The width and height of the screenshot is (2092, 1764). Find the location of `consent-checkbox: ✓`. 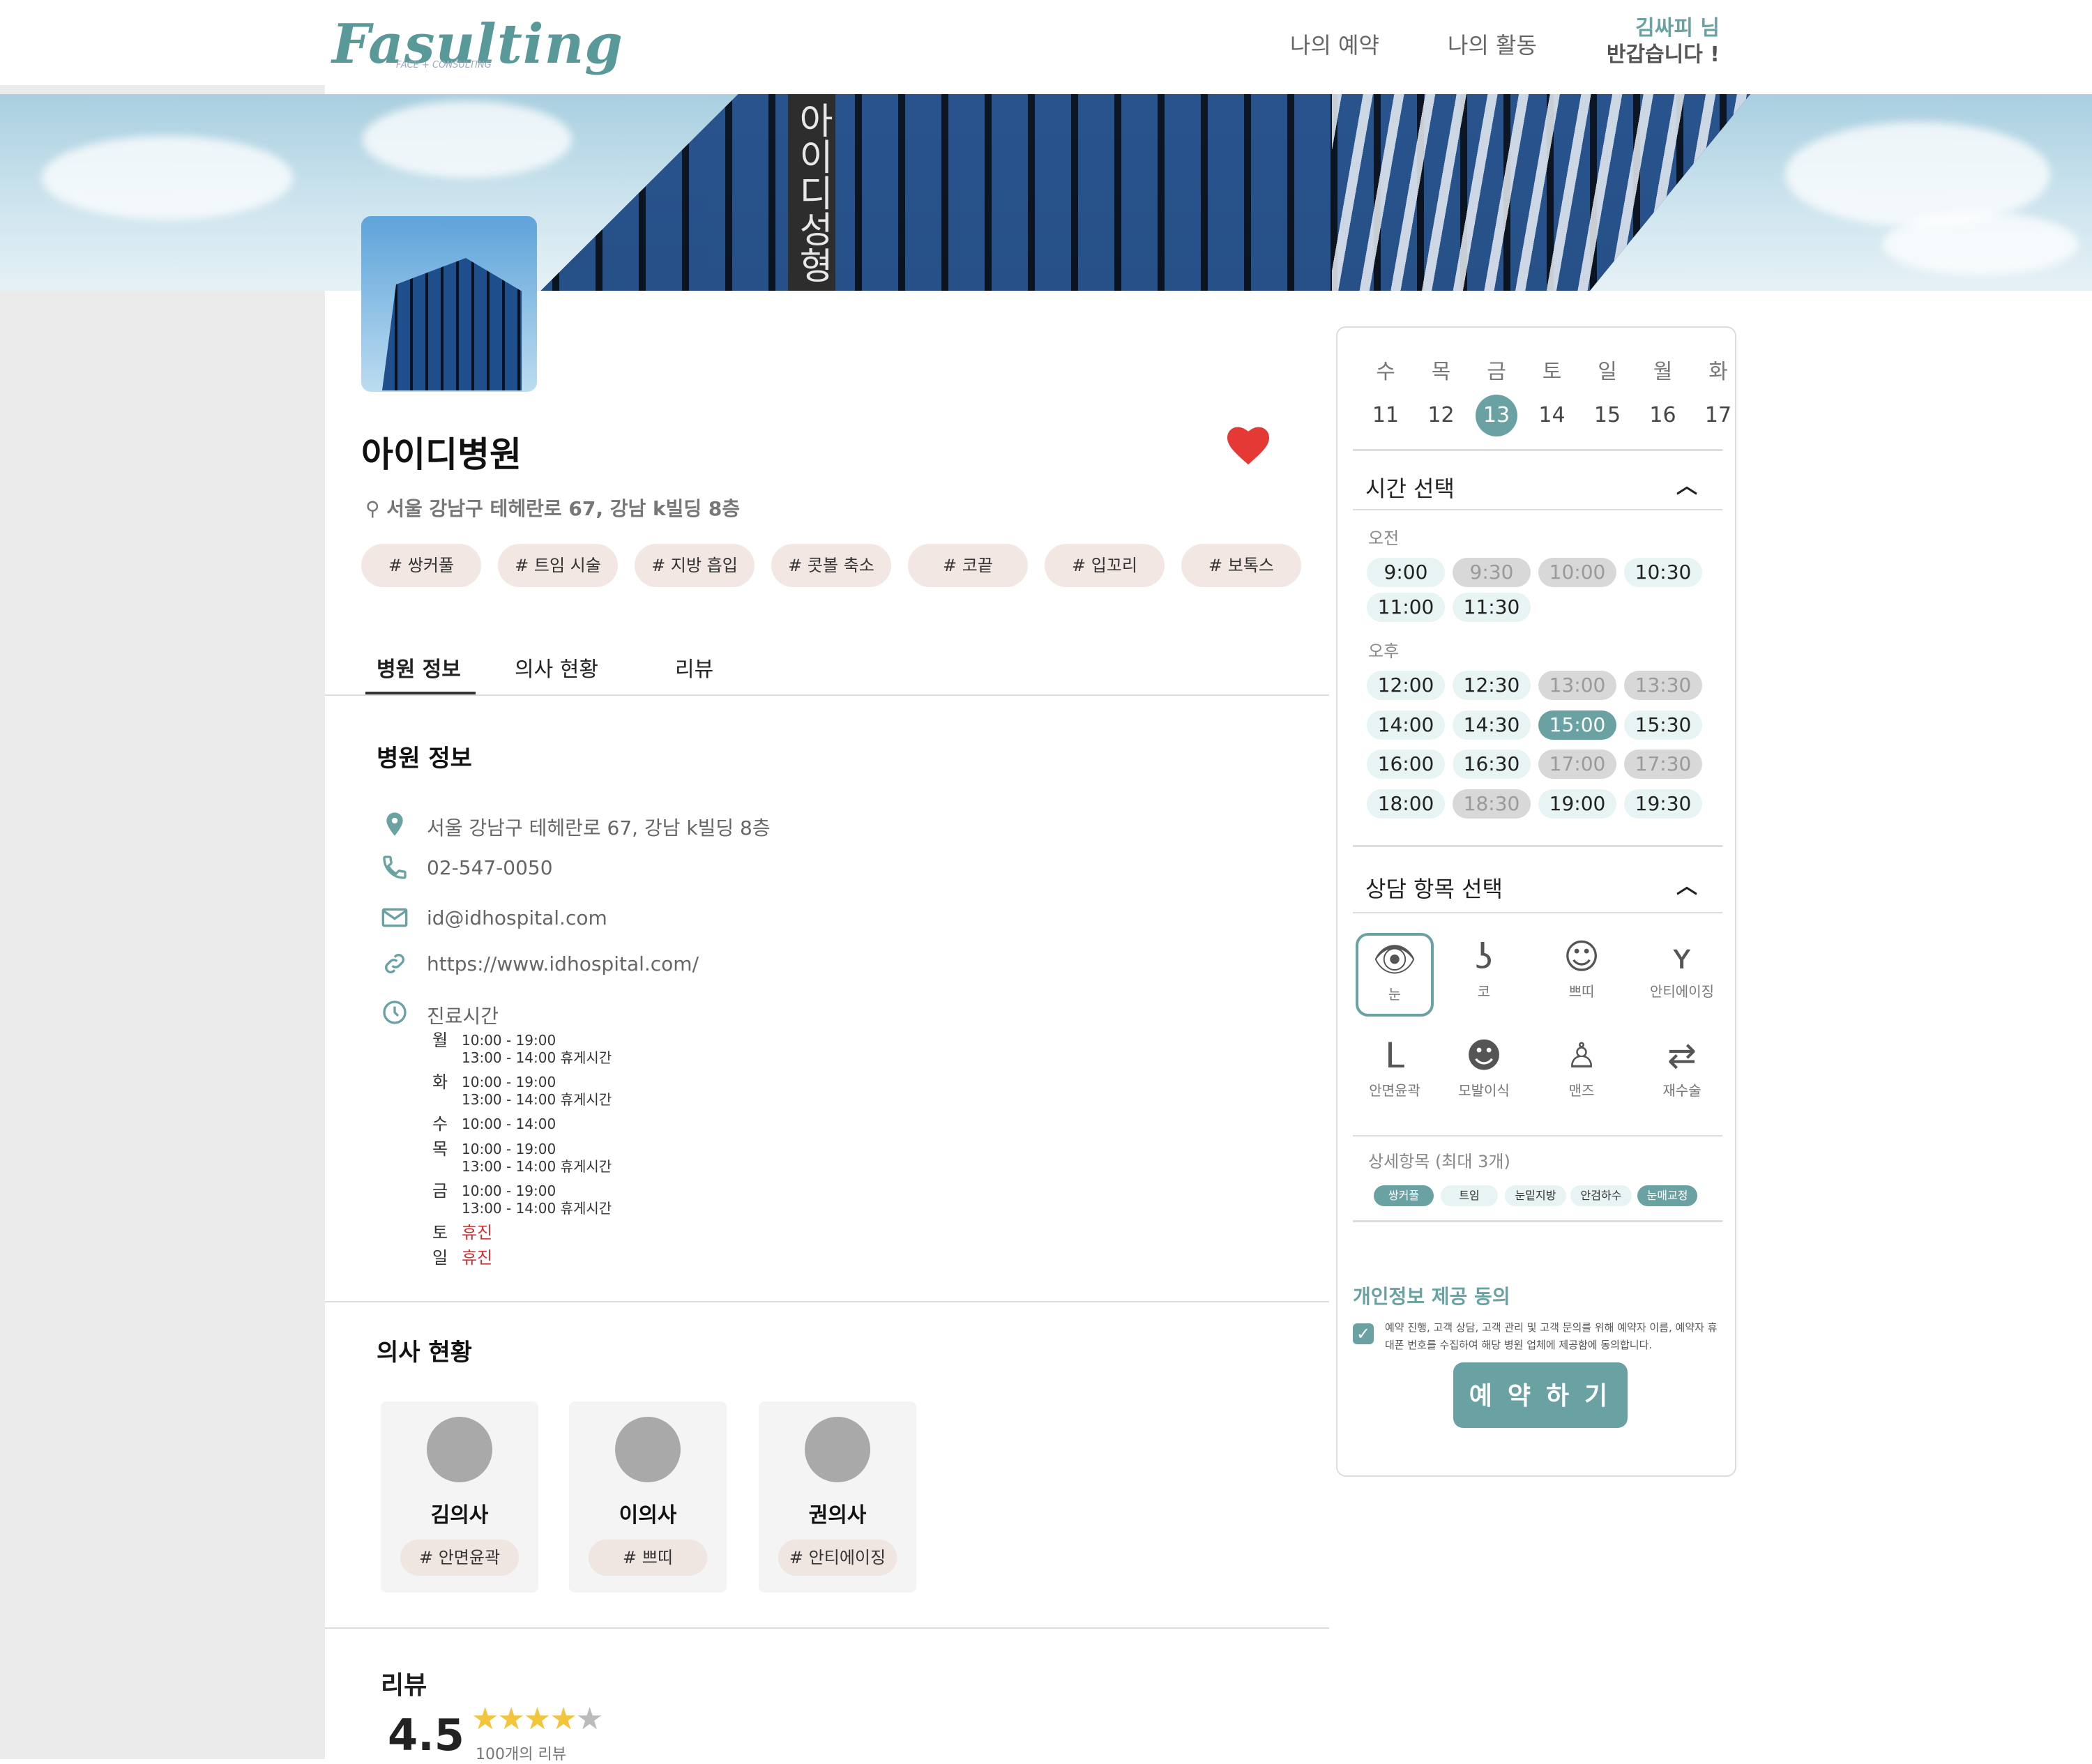

consent-checkbox: ✓ is located at coordinates (1363, 1333).